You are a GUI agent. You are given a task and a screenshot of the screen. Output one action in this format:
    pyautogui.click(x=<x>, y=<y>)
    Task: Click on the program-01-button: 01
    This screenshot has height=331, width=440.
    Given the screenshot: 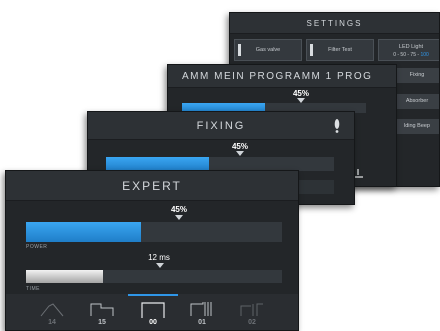 What is the action you would take?
    pyautogui.click(x=202, y=312)
    